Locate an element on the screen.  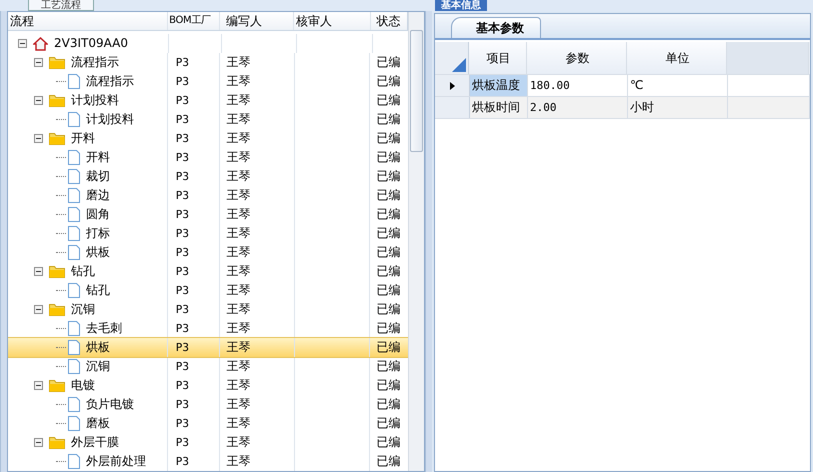
column-header: 项目 is located at coordinates (498, 58).